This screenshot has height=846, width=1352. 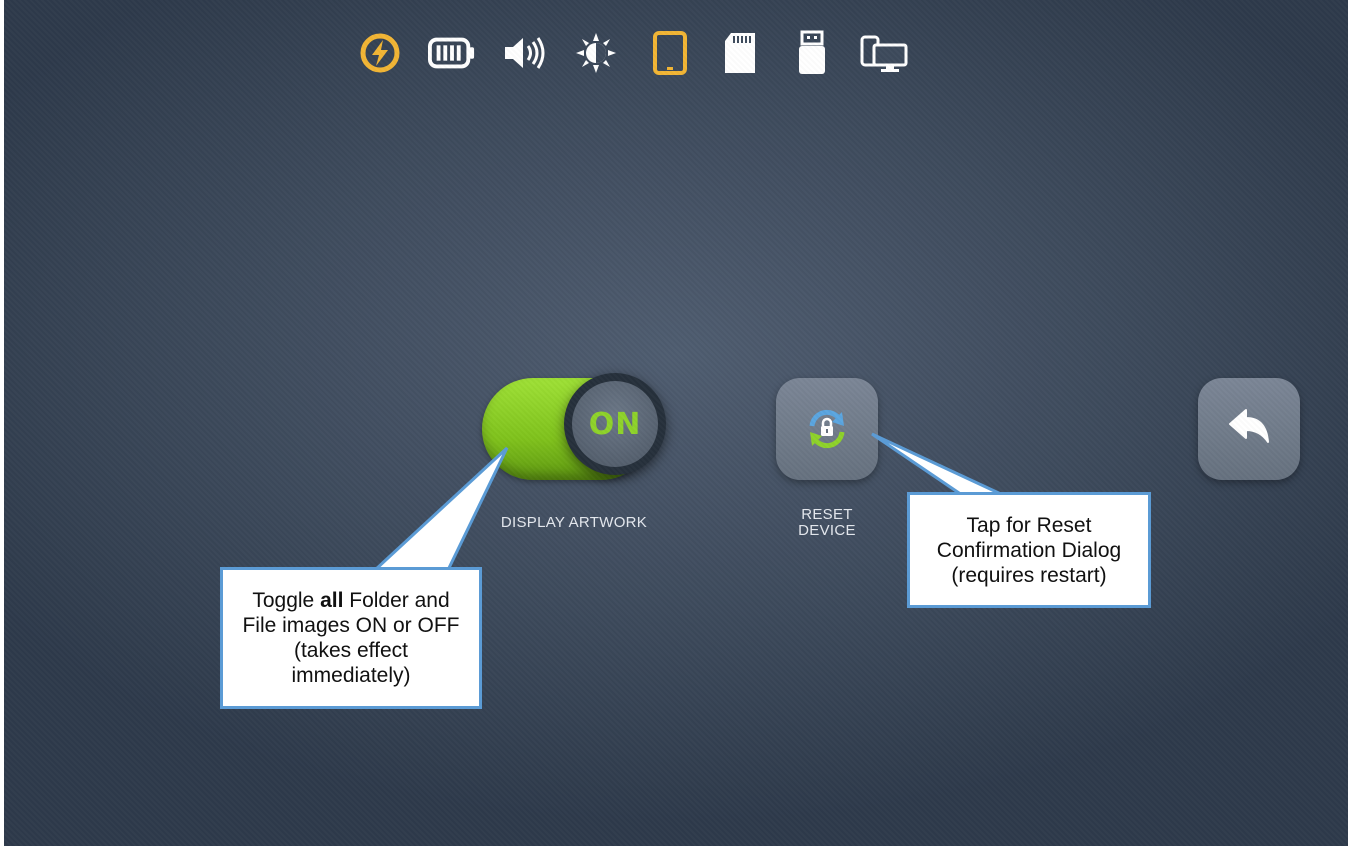 What do you see at coordinates (452, 53) in the screenshot?
I see `battery-icon` at bounding box center [452, 53].